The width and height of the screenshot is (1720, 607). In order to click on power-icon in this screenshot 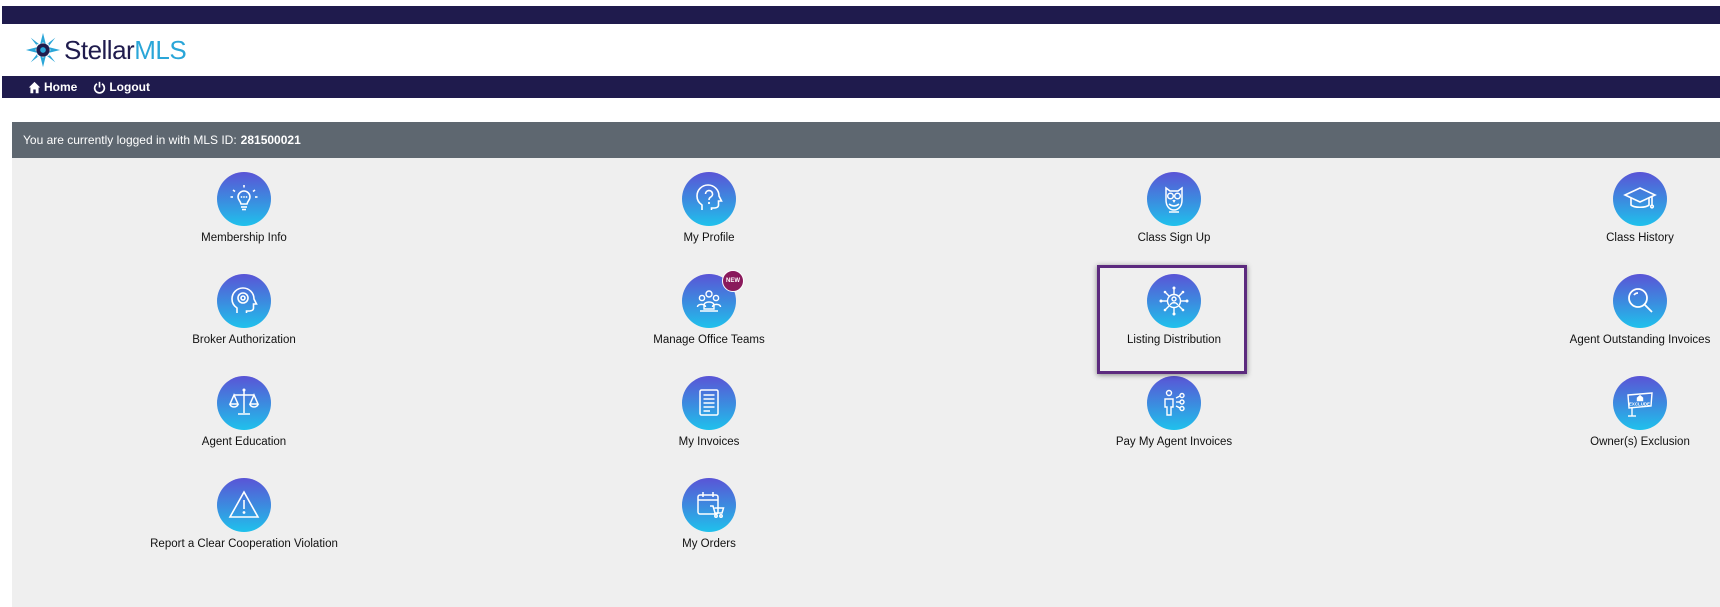, I will do `click(100, 87)`.